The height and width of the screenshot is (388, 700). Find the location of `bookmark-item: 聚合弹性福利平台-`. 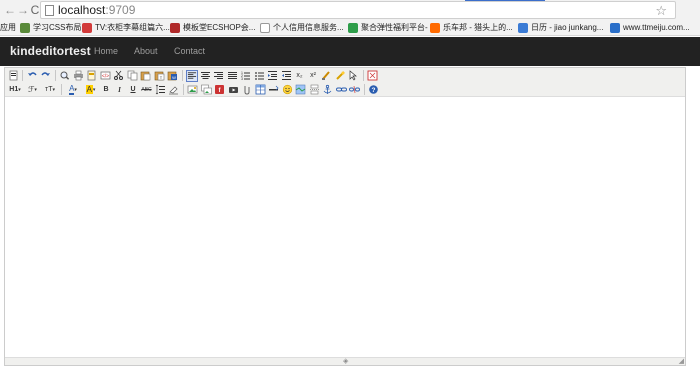

bookmark-item: 聚合弹性福利平台- is located at coordinates (388, 28).